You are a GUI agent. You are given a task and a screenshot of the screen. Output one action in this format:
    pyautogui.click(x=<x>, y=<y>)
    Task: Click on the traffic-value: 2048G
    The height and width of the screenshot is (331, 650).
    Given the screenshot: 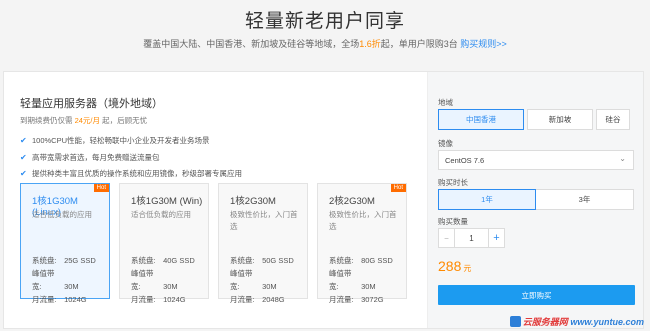 What is the action you would take?
    pyautogui.click(x=273, y=299)
    